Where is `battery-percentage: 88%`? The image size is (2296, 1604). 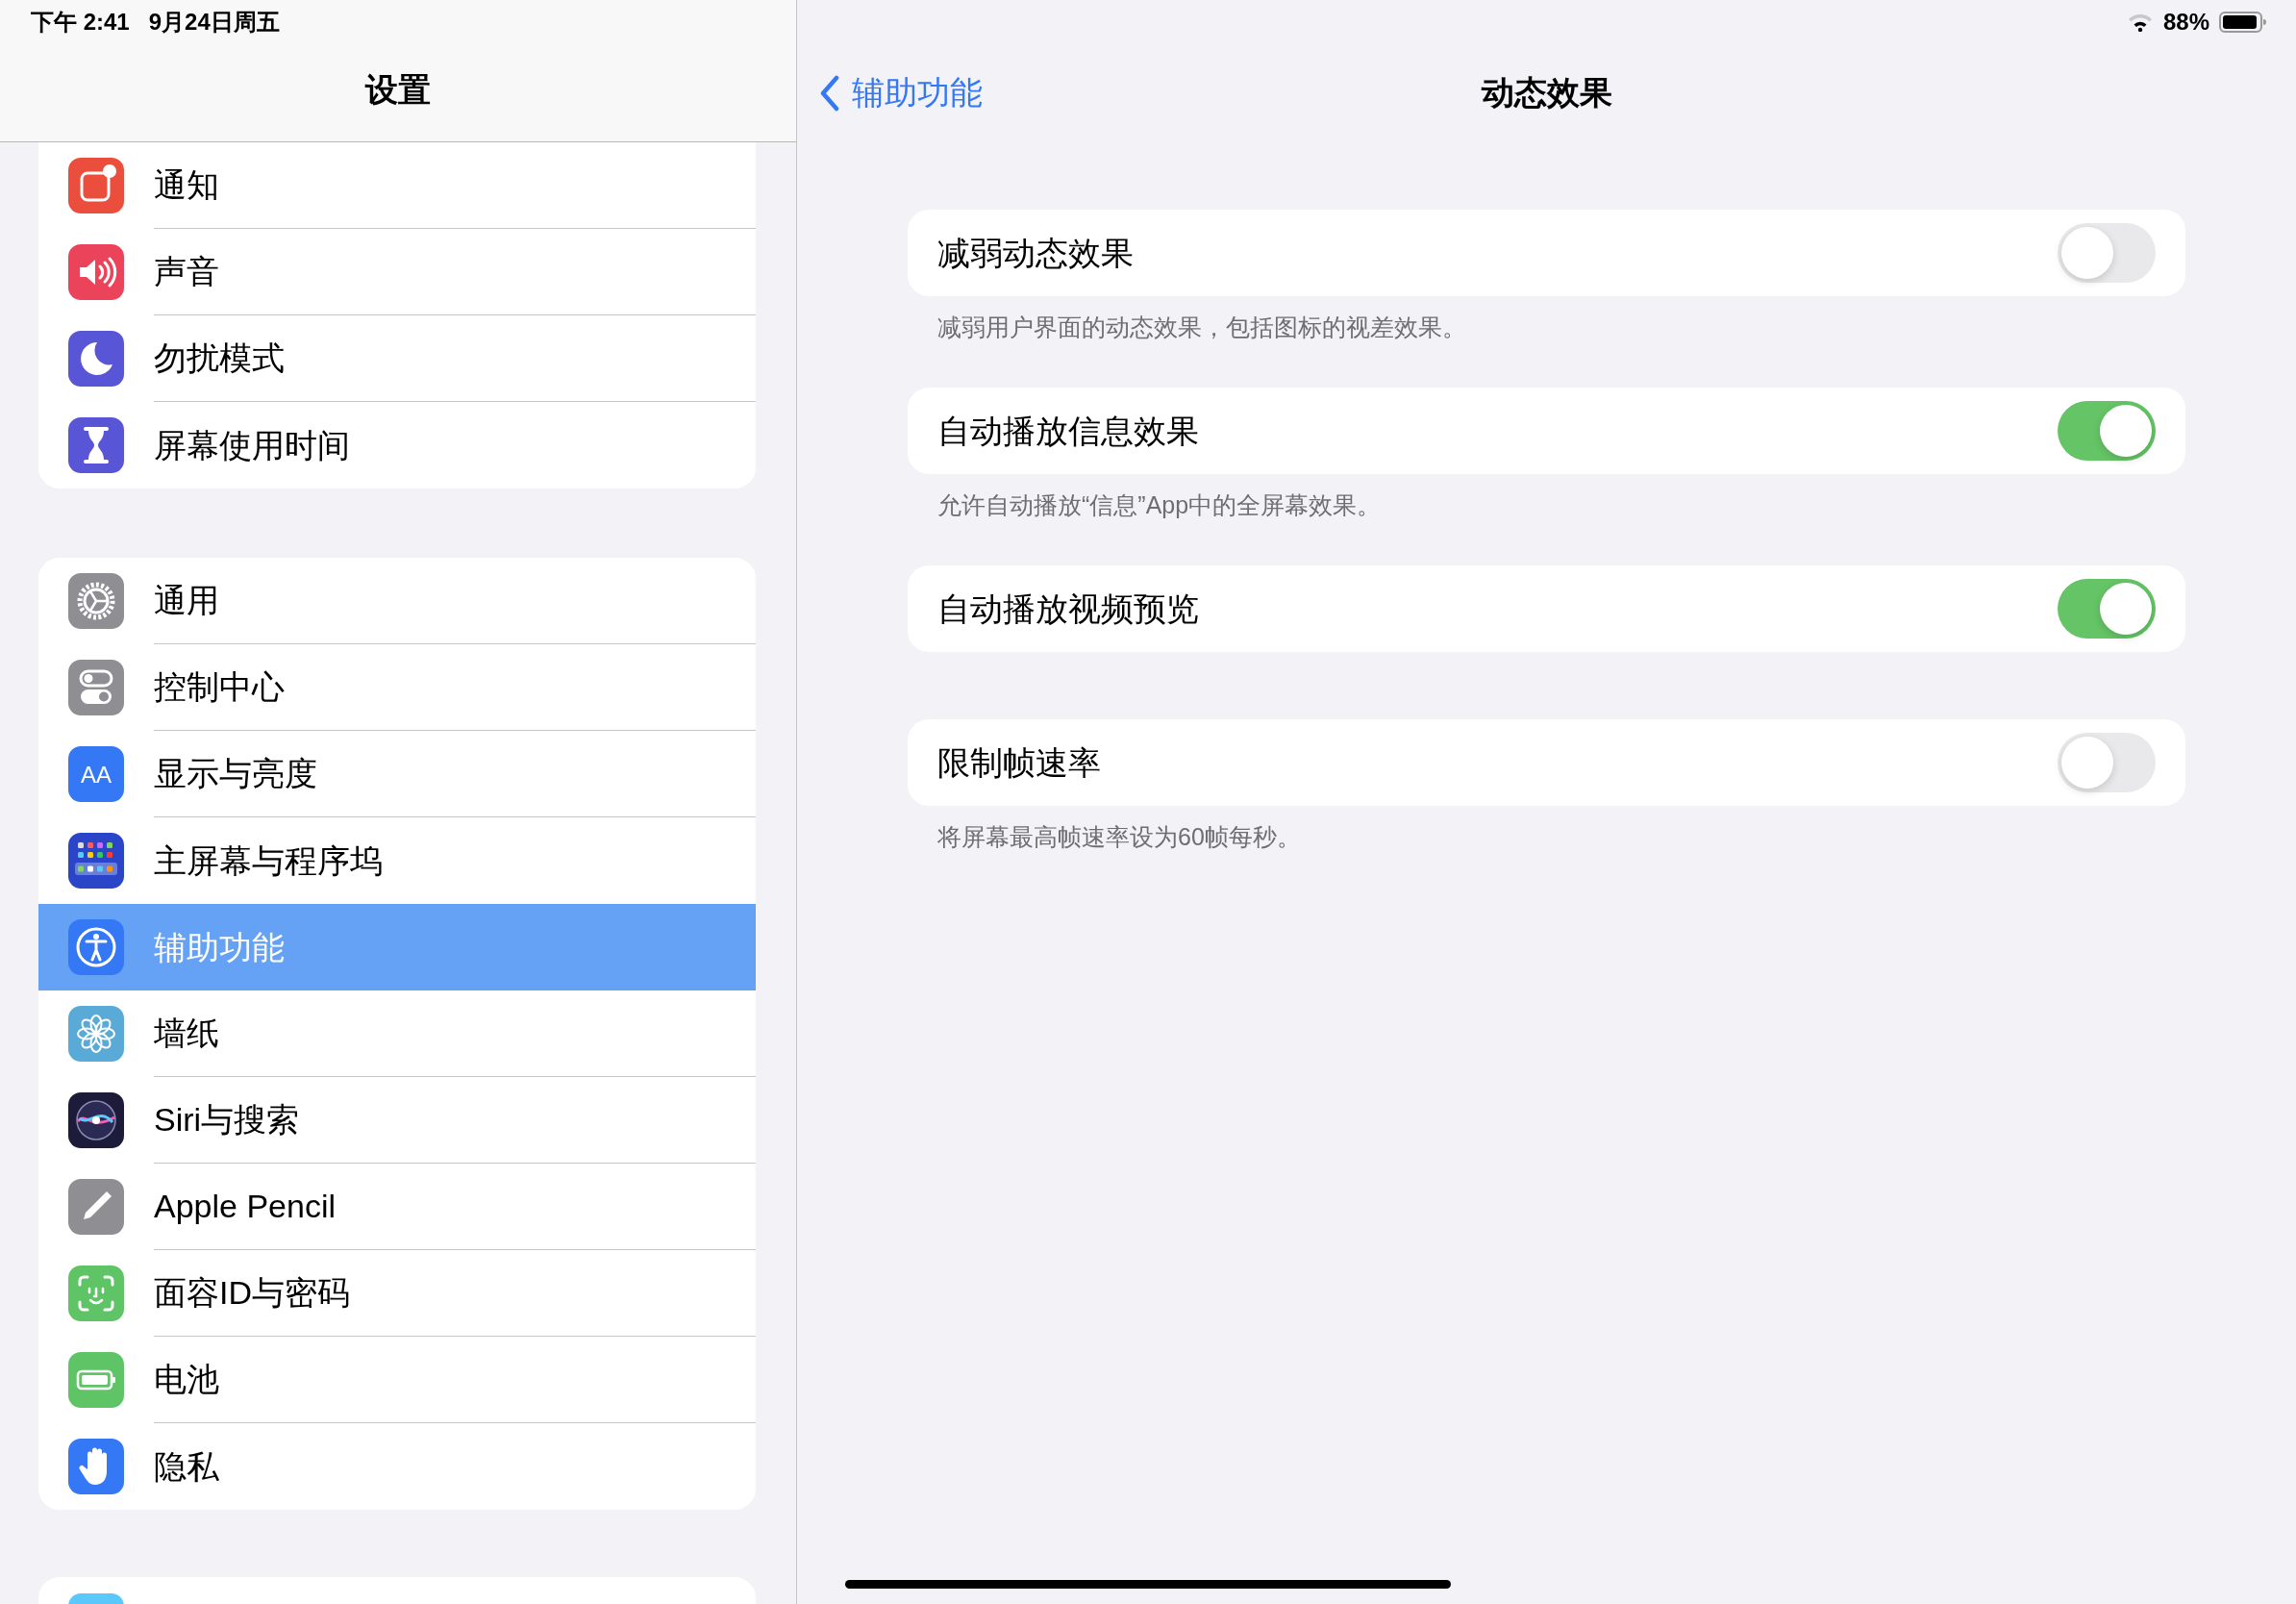
battery-percentage: 88% is located at coordinates (2185, 22).